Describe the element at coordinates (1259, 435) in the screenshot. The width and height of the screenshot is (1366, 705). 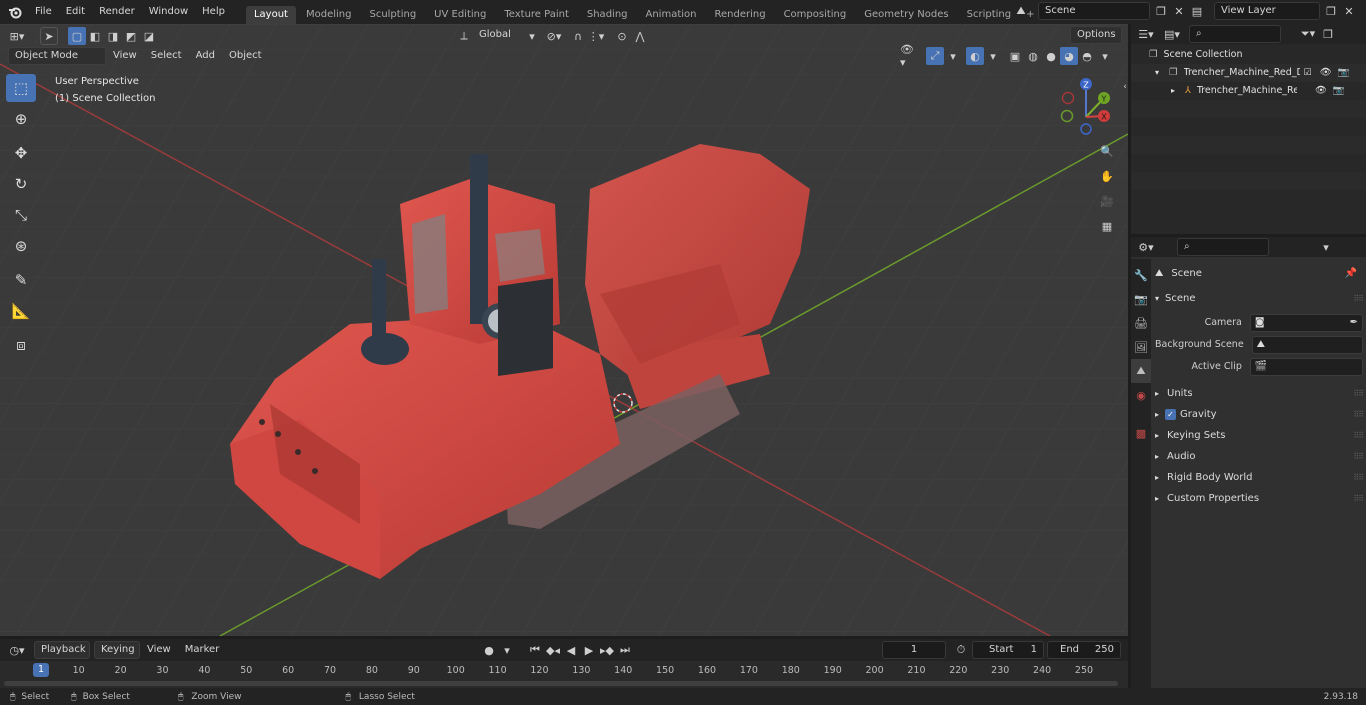
I see `subpanel-keying-sets: ▸ Keying Sets ⠿⠿` at that location.